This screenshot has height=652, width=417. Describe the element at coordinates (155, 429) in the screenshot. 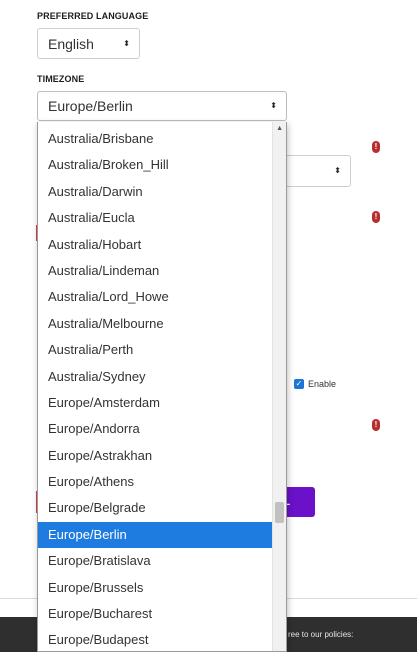

I see `timezone-option: Europe/Andorra` at that location.